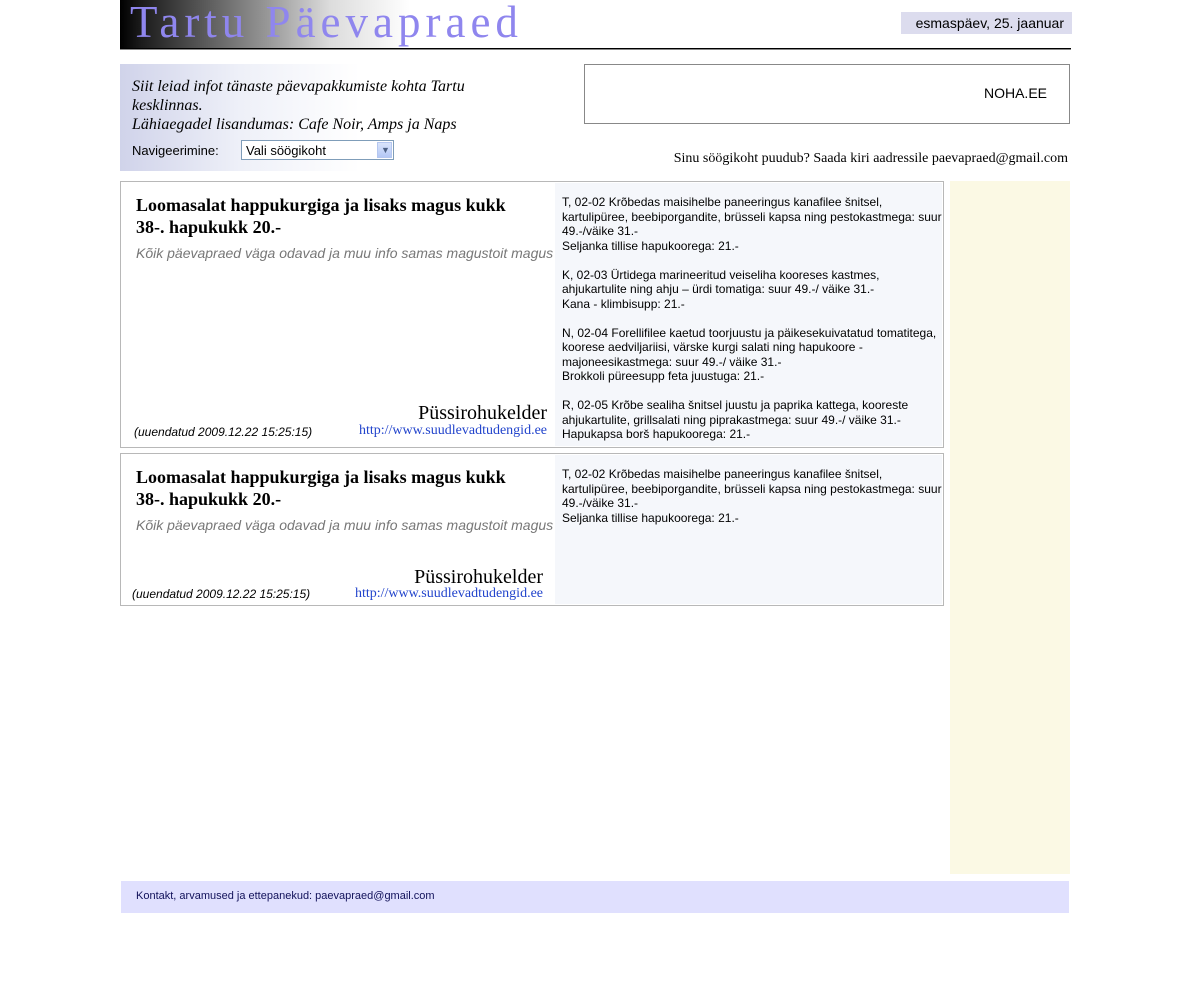 The height and width of the screenshot is (1000, 1200). What do you see at coordinates (286, 150) in the screenshot?
I see `restaurant-select-value: Vali söögikoht` at bounding box center [286, 150].